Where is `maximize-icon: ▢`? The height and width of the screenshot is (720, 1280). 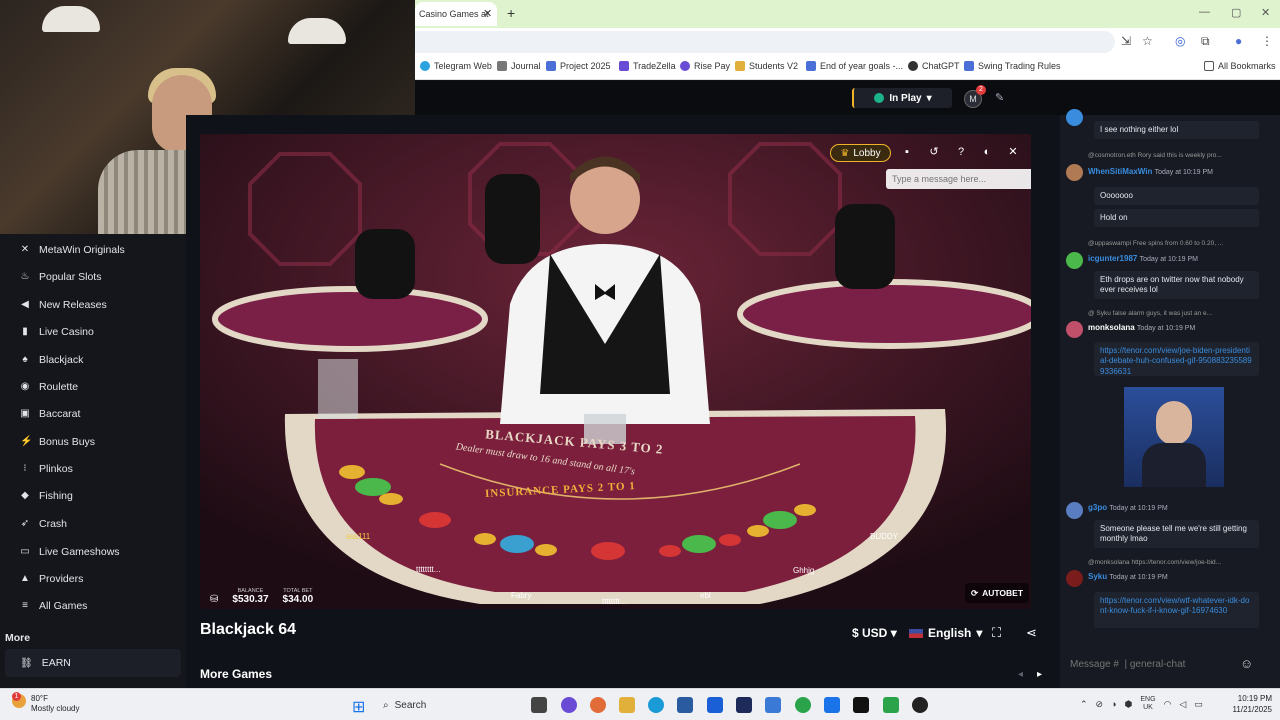 maximize-icon: ▢ is located at coordinates (1236, 12).